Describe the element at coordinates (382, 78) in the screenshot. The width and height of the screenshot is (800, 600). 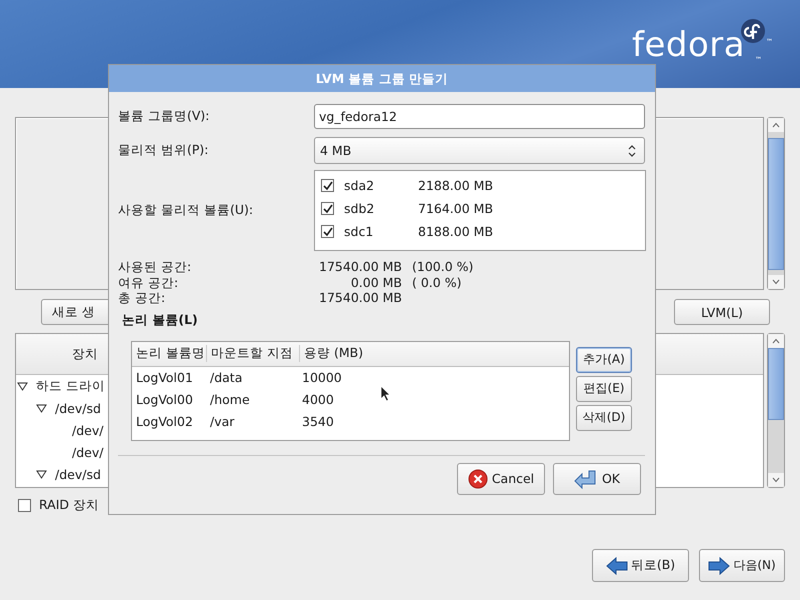
I see `dialog-title: LVM 볼륨 그룹 만들기` at that location.